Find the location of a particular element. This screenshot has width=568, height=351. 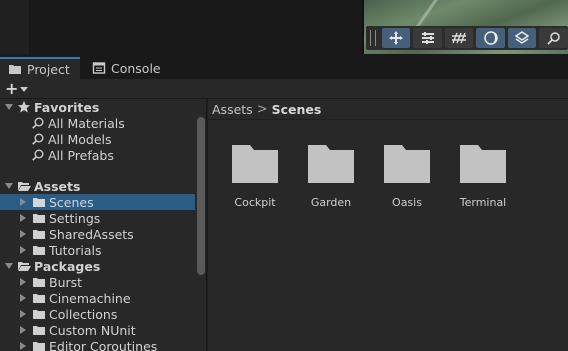

breadcrumb-scenes: Scenes is located at coordinates (297, 109).